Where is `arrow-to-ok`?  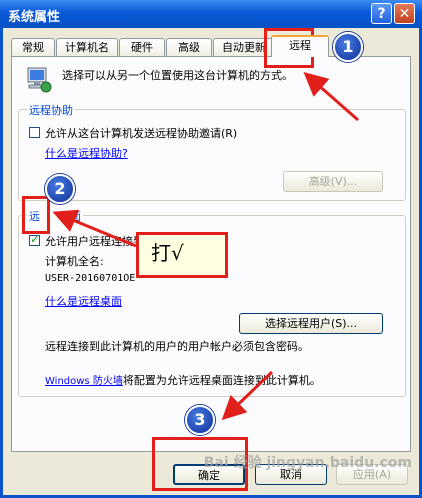 arrow-to-ok is located at coordinates (247, 395).